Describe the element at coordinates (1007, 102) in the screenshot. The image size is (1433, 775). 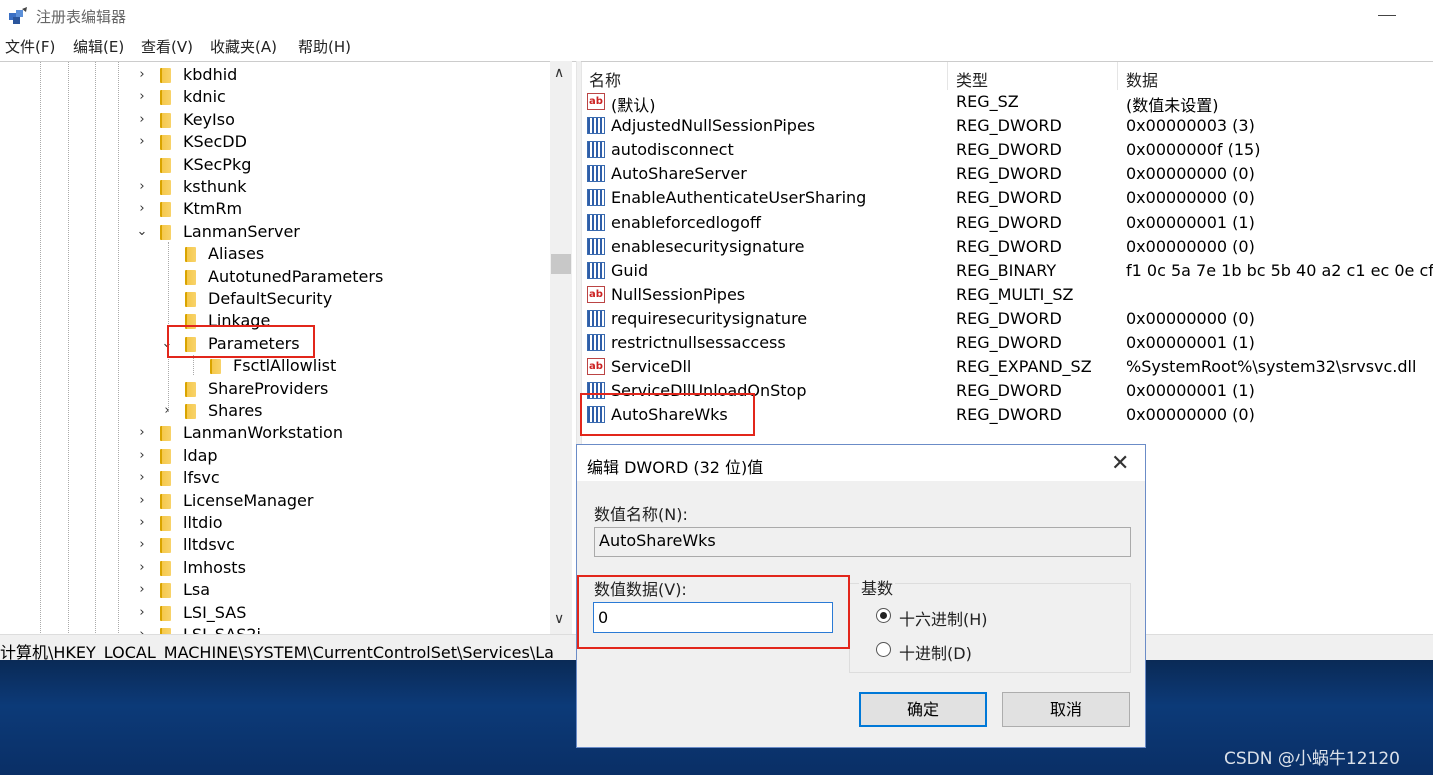
I see `value-row: ab (默认) REG_SZ (数值未设置)` at that location.